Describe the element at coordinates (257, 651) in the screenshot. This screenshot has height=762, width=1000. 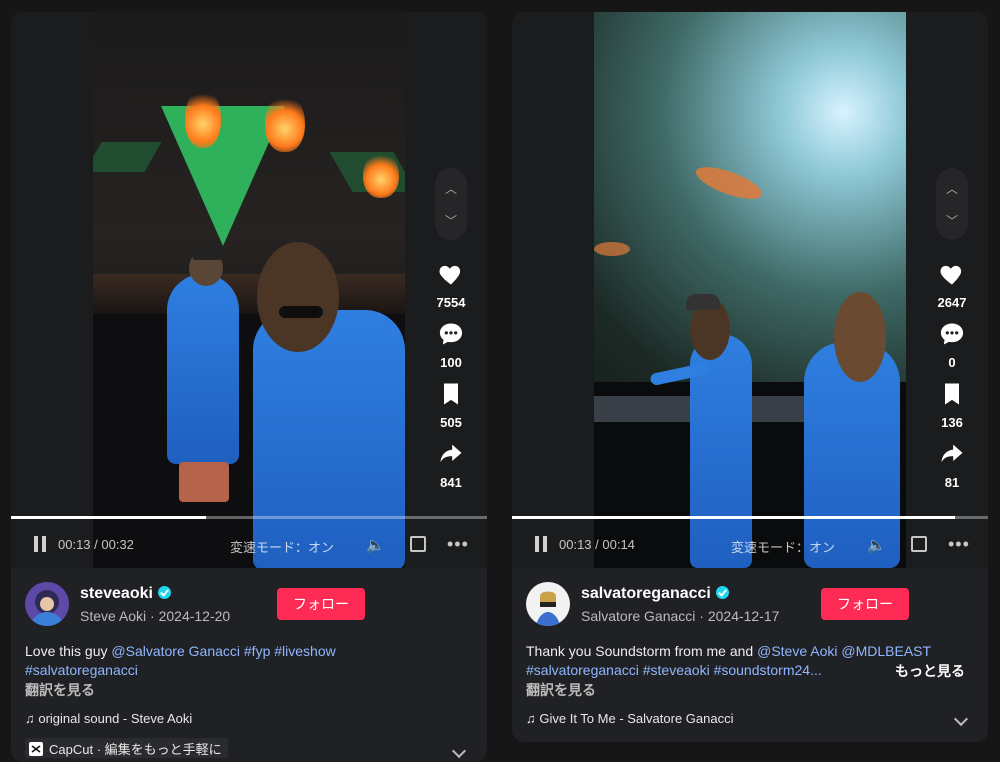
I see `hashtag-link: #fyp` at that location.